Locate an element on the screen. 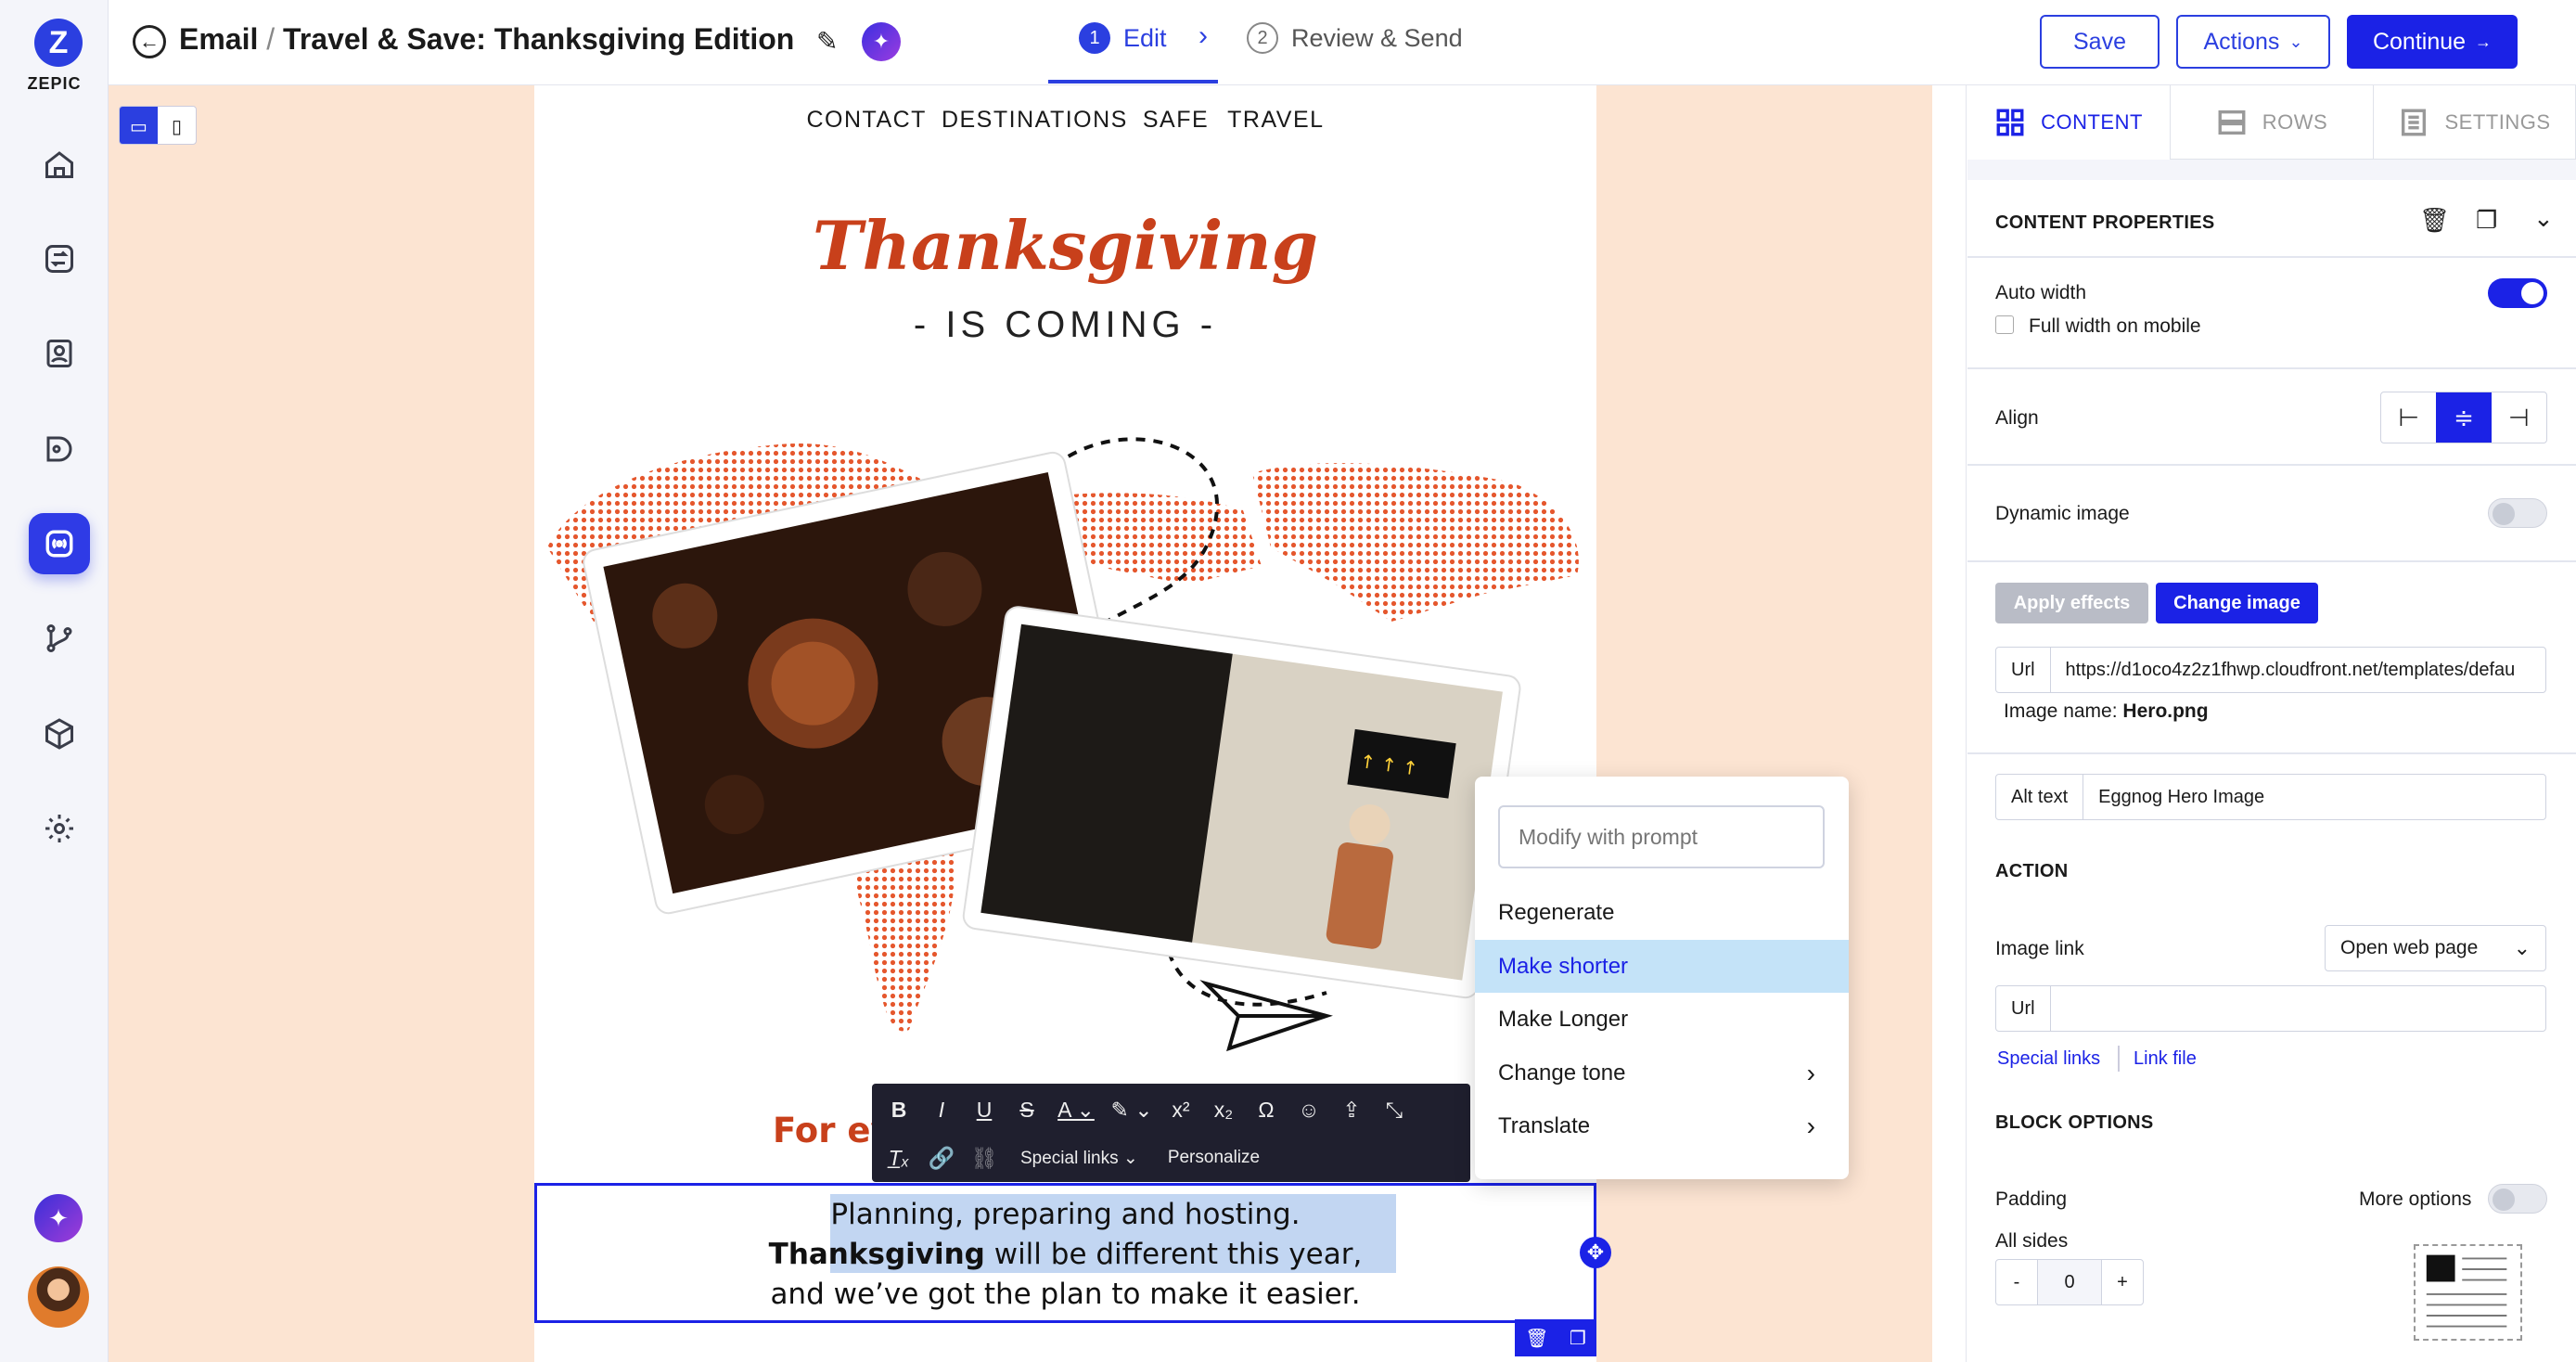 The width and height of the screenshot is (2576, 1362). home-icon is located at coordinates (59, 164).